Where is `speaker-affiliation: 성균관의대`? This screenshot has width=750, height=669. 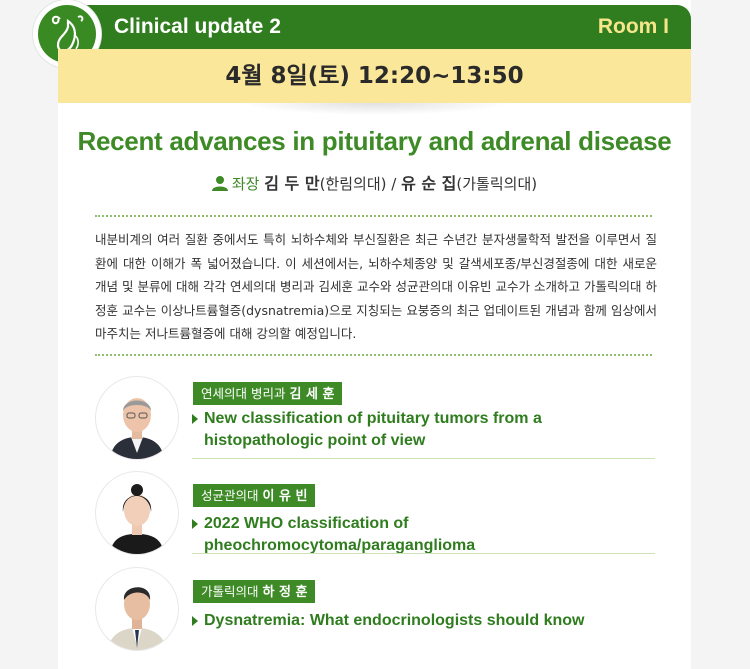 speaker-affiliation: 성균관의대 is located at coordinates (230, 495).